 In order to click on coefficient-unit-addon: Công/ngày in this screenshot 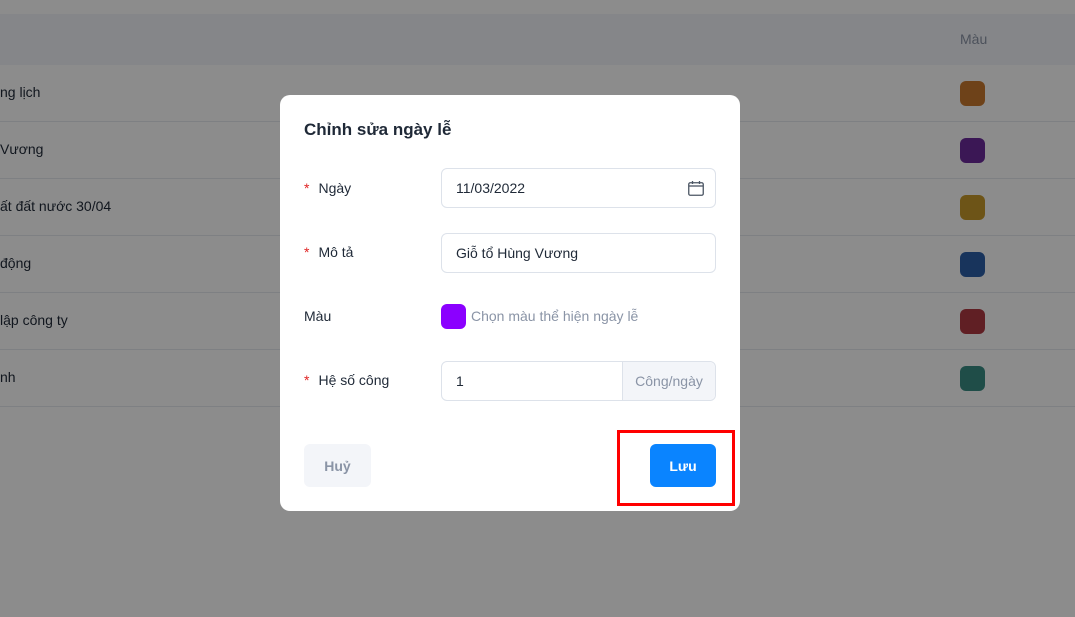, I will do `click(668, 381)`.